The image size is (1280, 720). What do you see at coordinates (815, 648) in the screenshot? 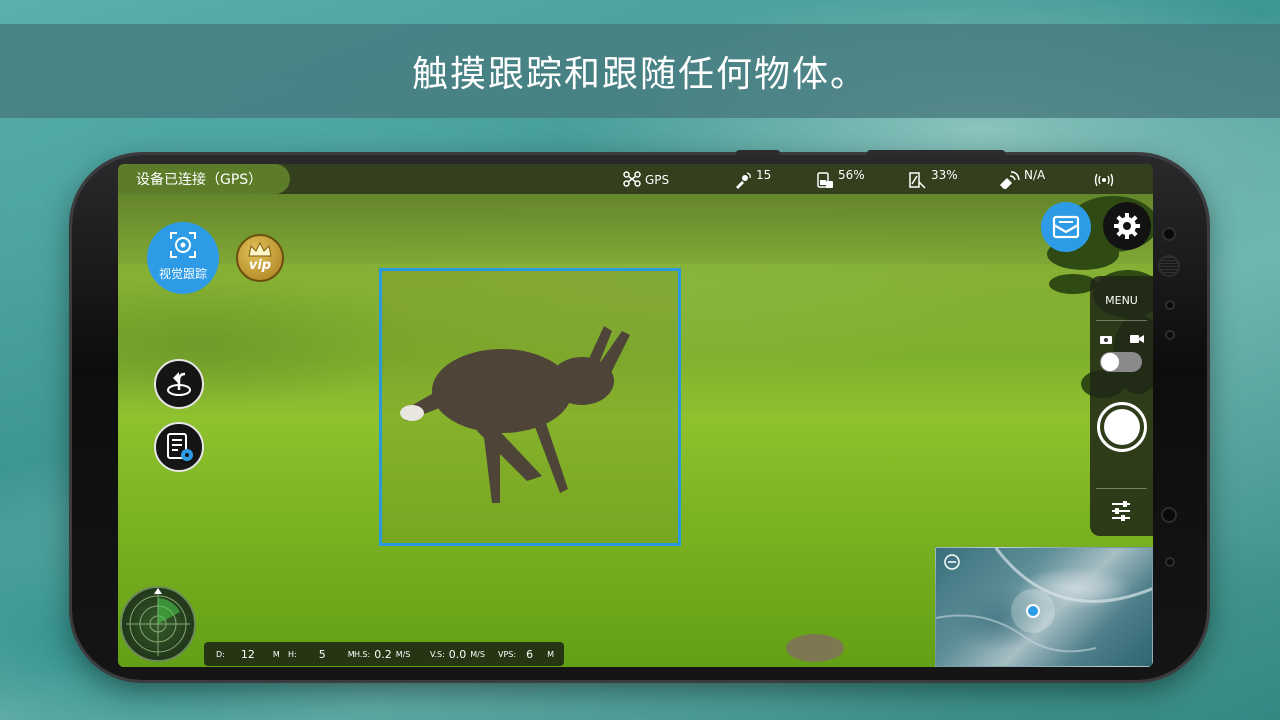
I see `rock` at bounding box center [815, 648].